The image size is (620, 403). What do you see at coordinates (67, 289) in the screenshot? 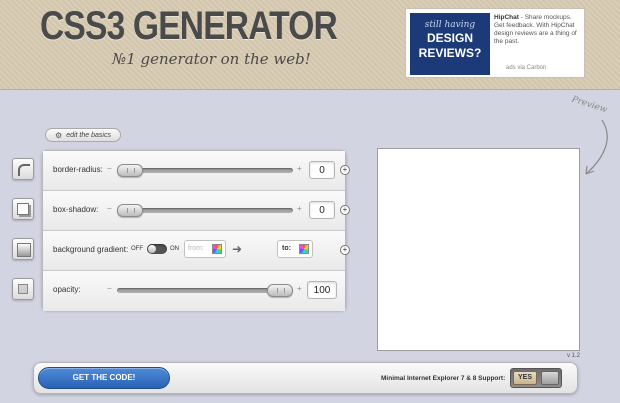
I see `opacity-label: opacity:` at bounding box center [67, 289].